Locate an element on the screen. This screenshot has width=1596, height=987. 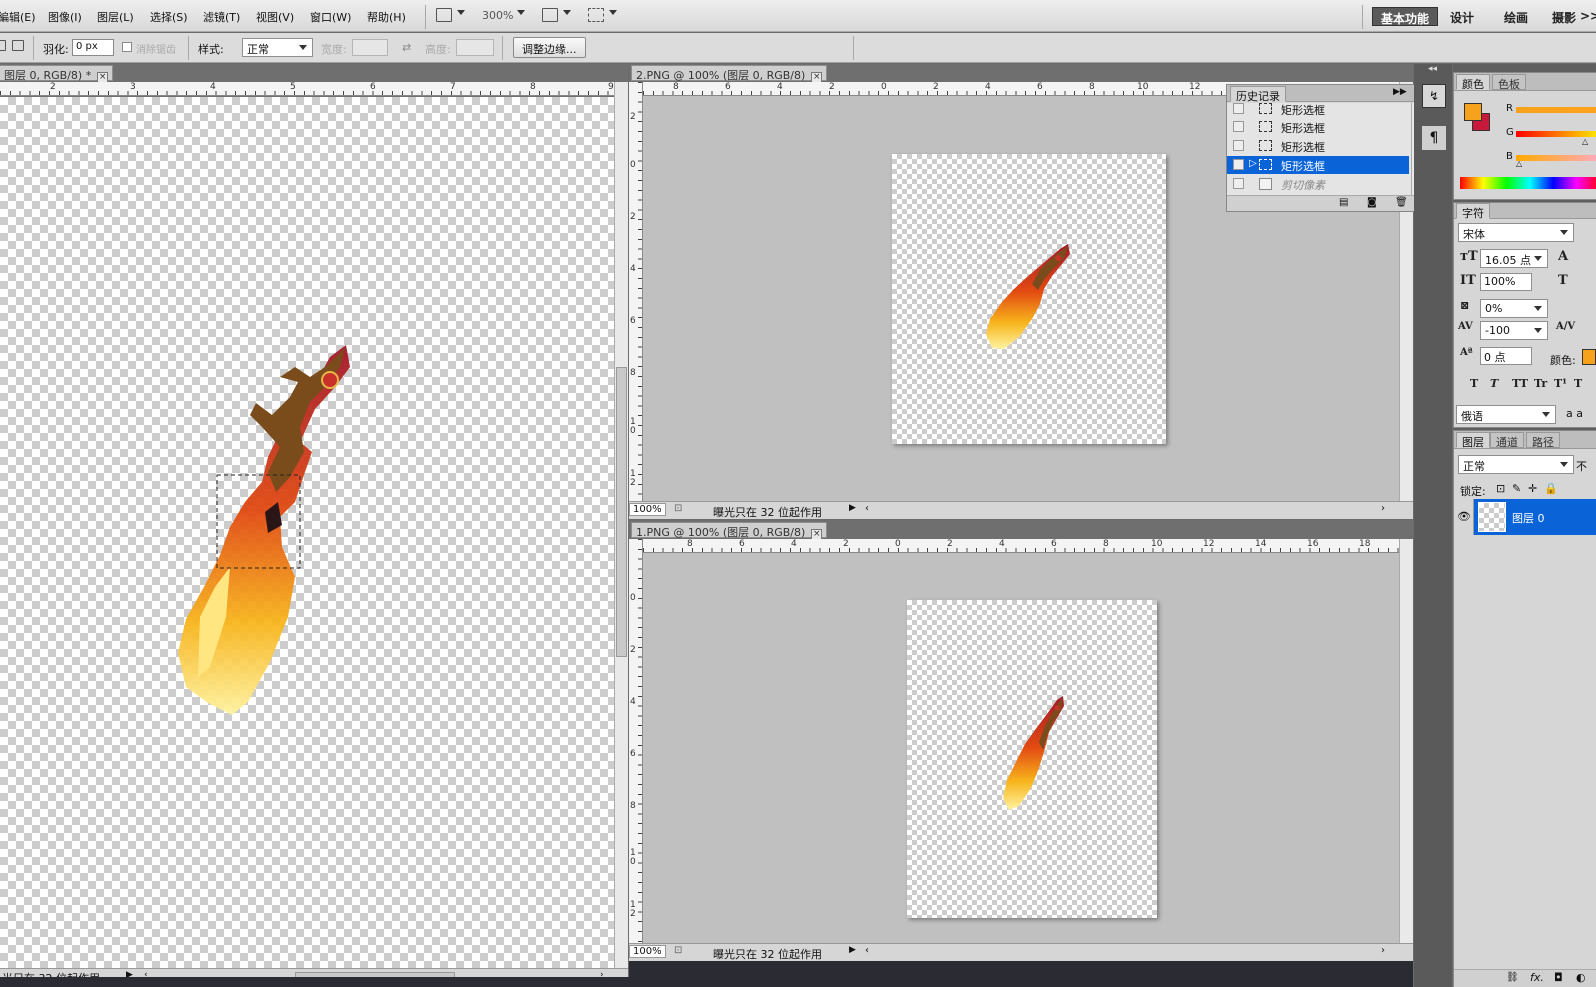
antialias-checkbox is located at coordinates (127, 47).